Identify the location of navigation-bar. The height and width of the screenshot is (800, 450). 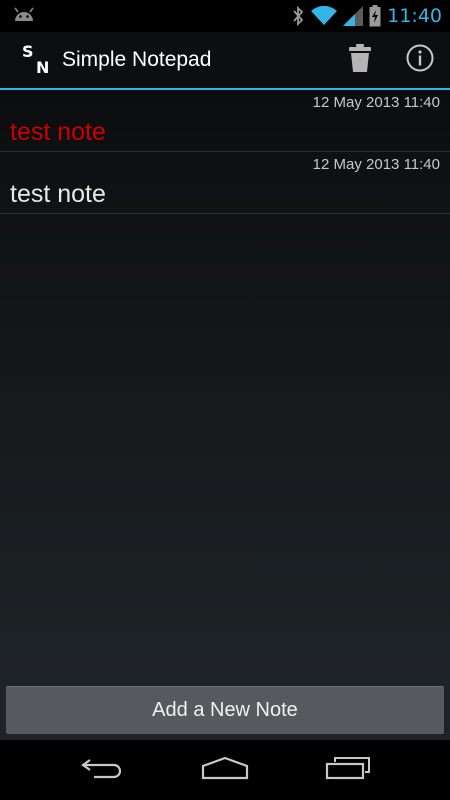
(225, 770).